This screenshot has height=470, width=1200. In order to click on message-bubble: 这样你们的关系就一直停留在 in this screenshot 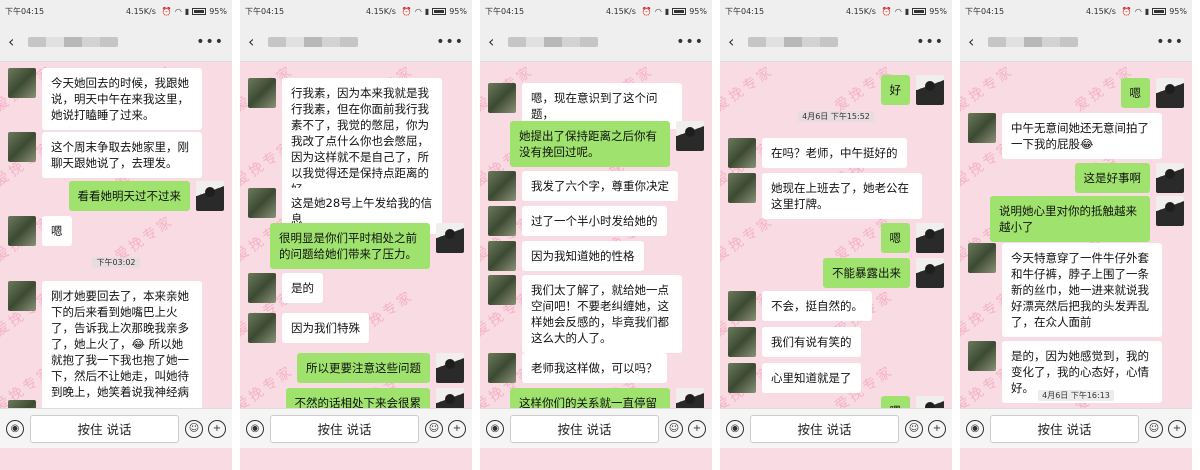, I will do `click(590, 398)`.